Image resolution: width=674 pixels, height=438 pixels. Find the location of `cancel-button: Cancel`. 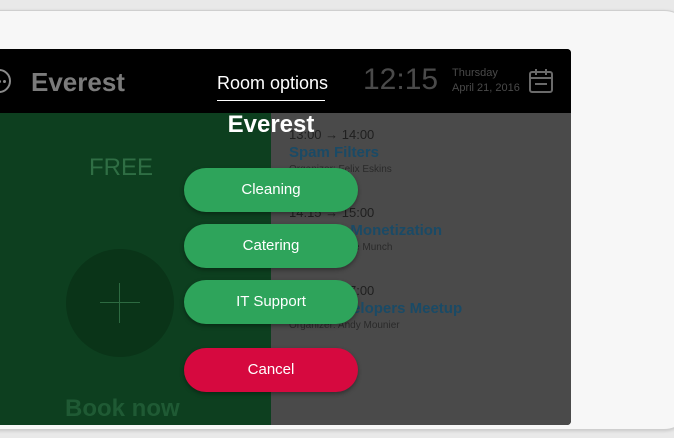

cancel-button: Cancel is located at coordinates (271, 370).